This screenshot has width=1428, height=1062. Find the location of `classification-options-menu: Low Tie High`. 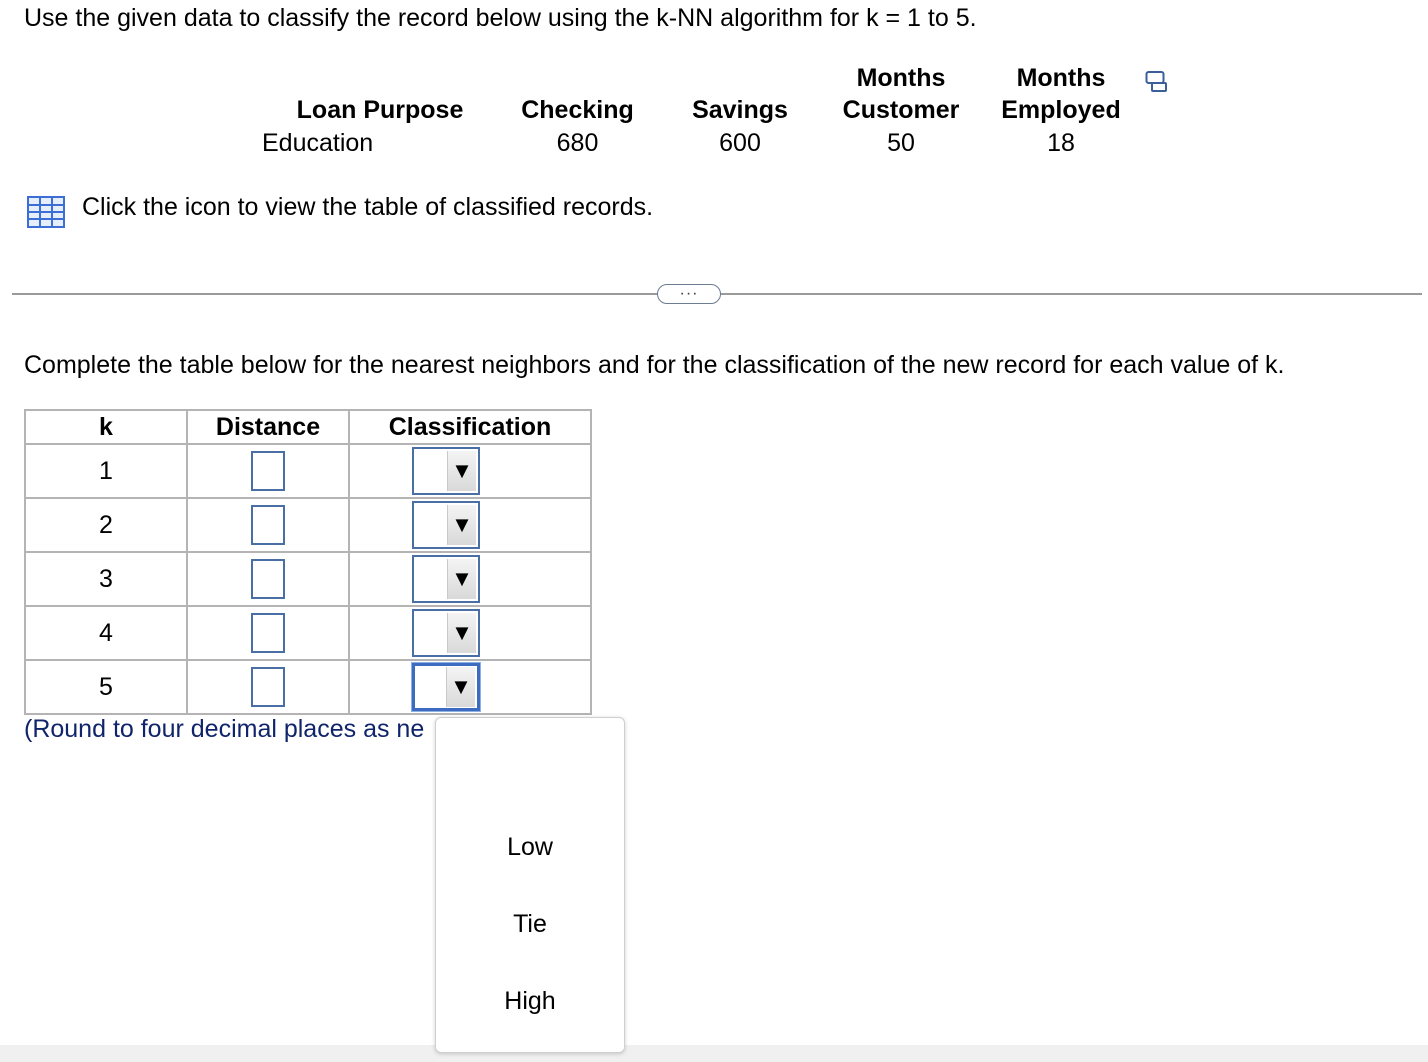

classification-options-menu: Low Tie High is located at coordinates (530, 885).